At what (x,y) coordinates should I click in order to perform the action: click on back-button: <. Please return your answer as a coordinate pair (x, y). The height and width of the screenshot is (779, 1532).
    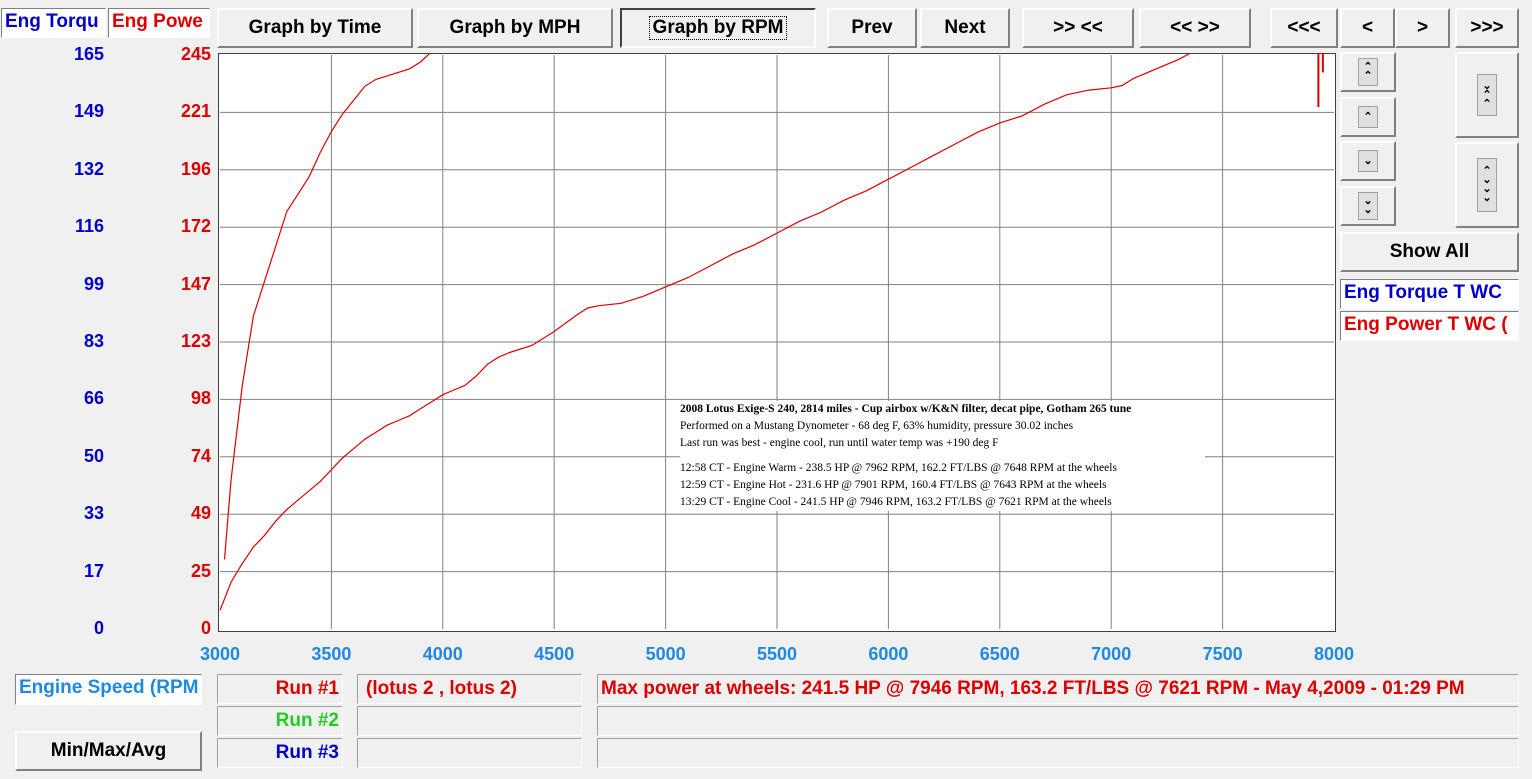
    Looking at the image, I should click on (1367, 28).